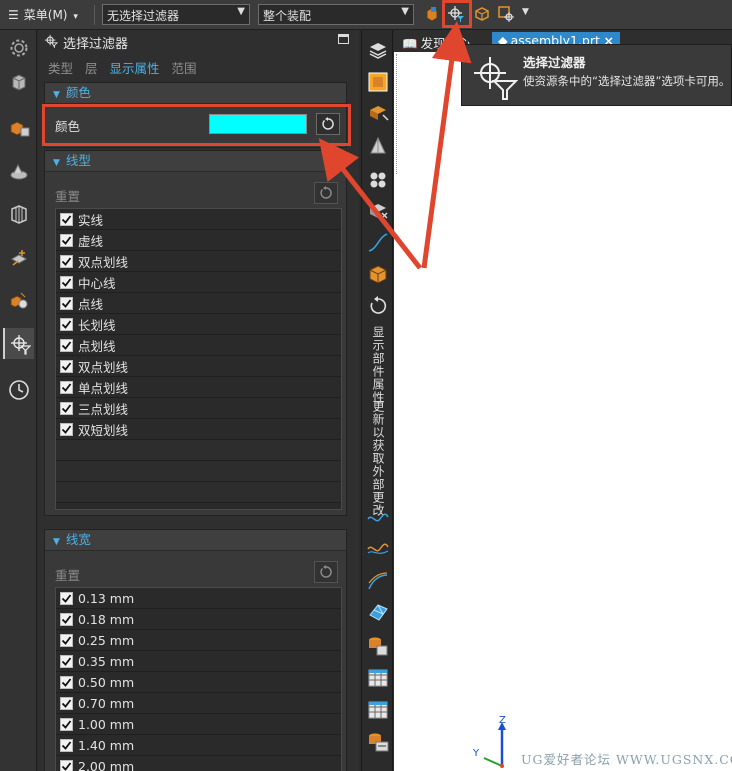 The width and height of the screenshot is (732, 771). Describe the element at coordinates (378, 242) in the screenshot. I see `curve-icon` at that location.